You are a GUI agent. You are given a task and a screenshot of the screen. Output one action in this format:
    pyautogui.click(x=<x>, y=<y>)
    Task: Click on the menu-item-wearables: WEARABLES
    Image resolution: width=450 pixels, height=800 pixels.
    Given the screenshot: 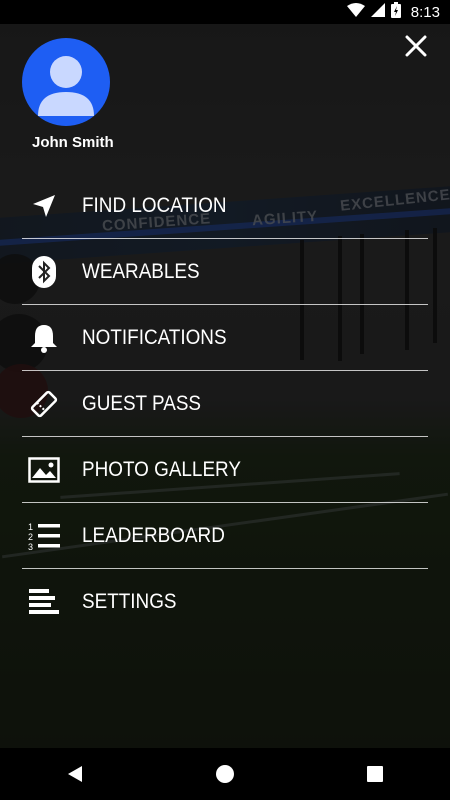 What is the action you would take?
    pyautogui.click(x=225, y=272)
    